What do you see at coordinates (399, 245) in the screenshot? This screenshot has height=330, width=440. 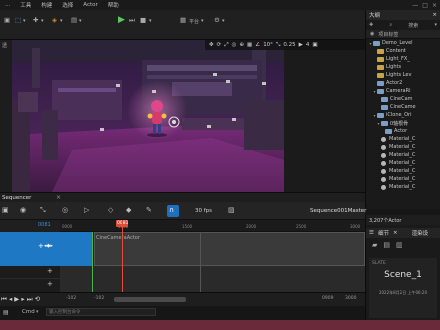 I see `export-icon: ▥` at bounding box center [399, 245].